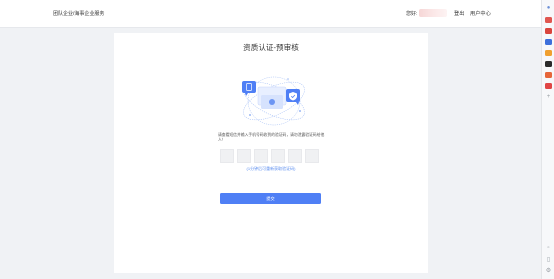 This screenshot has height=279, width=554. I want to click on page-title: 资质认证-预审核, so click(271, 47).